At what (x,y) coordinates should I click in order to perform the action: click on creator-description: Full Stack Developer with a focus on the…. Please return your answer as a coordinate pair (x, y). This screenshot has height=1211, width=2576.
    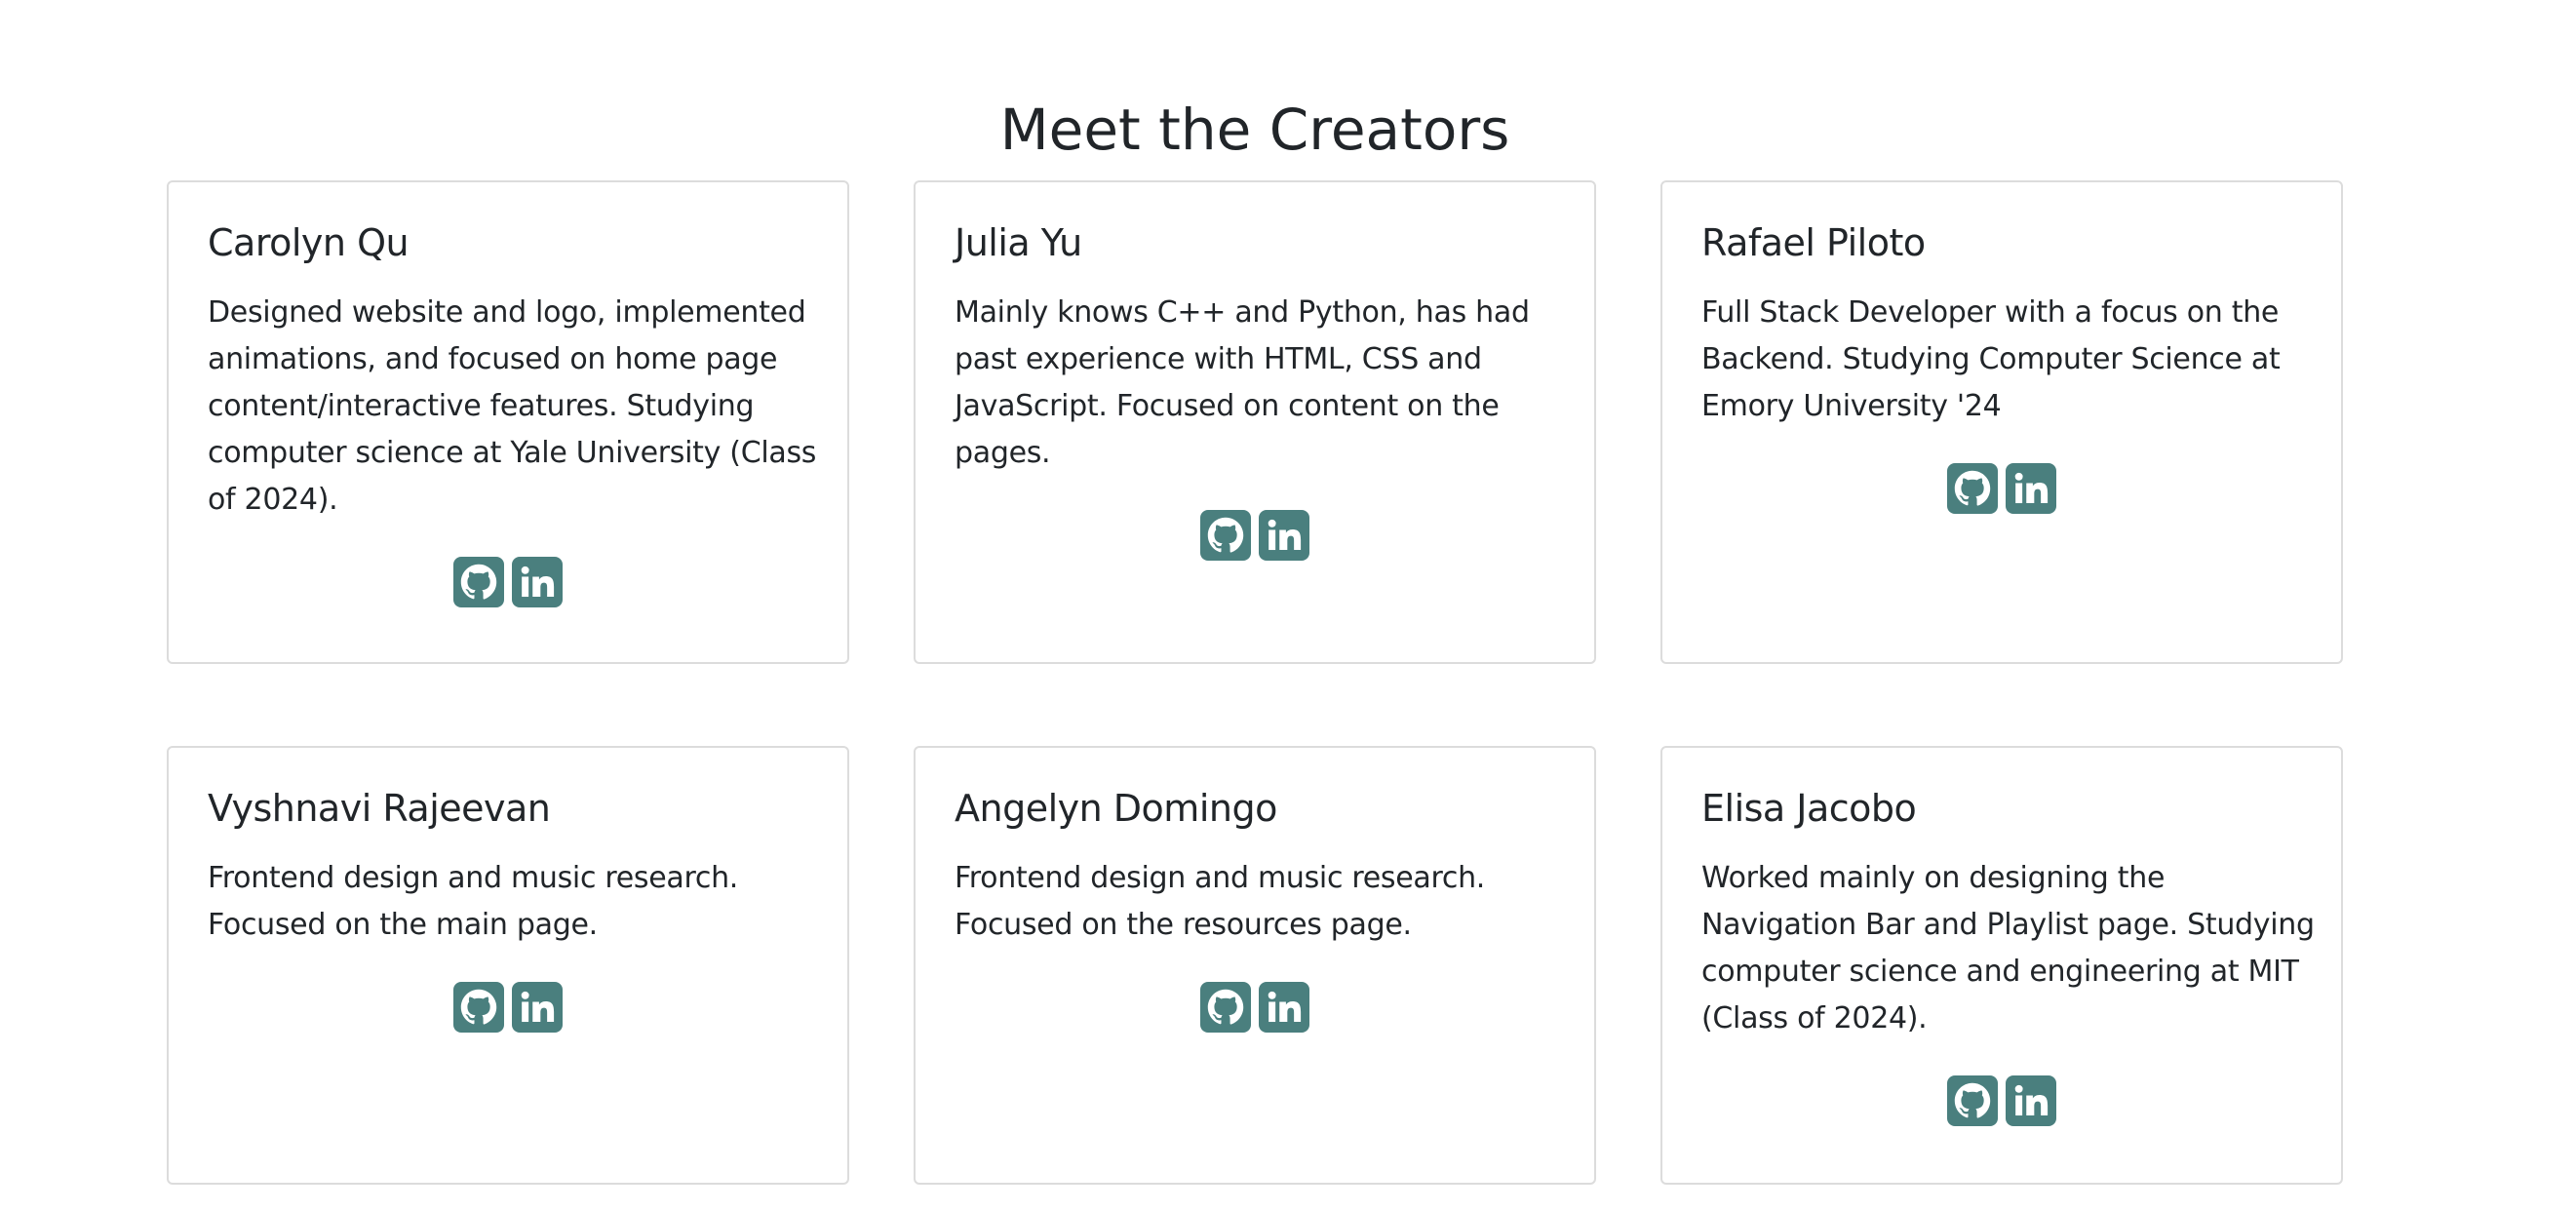
    Looking at the image, I should click on (1991, 359).